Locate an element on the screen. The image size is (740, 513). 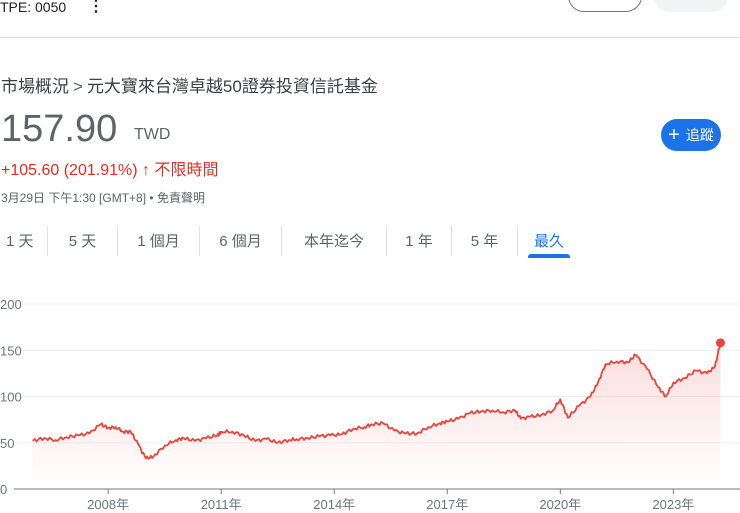
timestamp: 3月29日 下午1:30 [GMT+8] • is located at coordinates (79, 198).